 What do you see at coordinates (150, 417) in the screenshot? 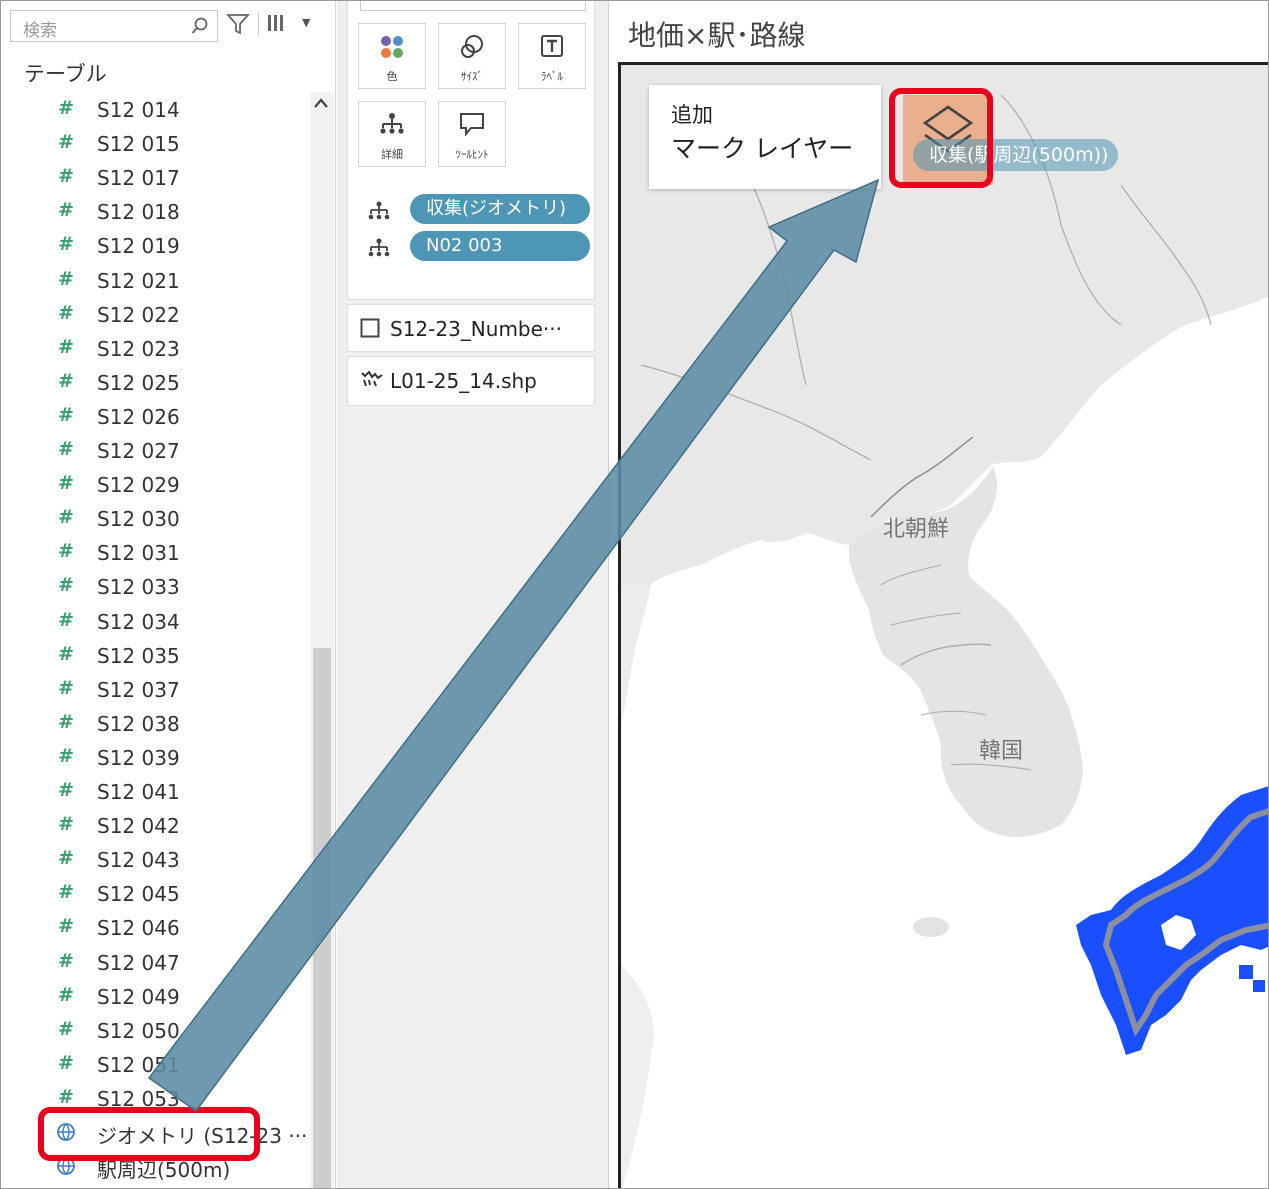
I see `field-item: # S12 026` at bounding box center [150, 417].